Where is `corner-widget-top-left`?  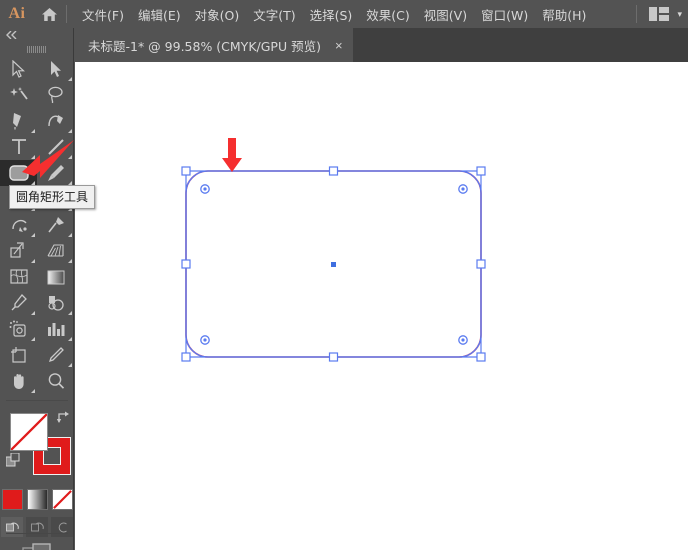
corner-widget-top-left is located at coordinates (205, 189).